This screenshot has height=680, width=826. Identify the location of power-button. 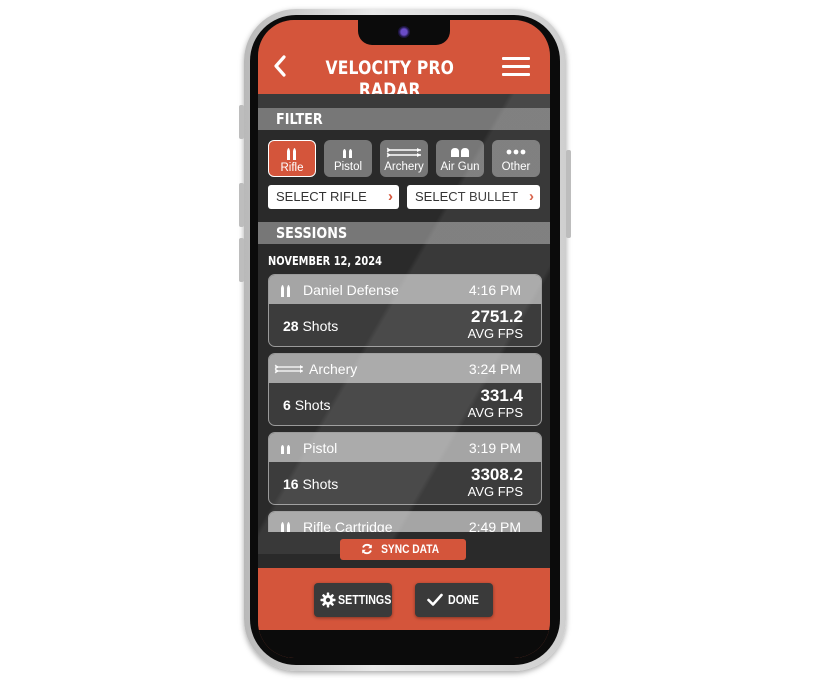
(568, 194).